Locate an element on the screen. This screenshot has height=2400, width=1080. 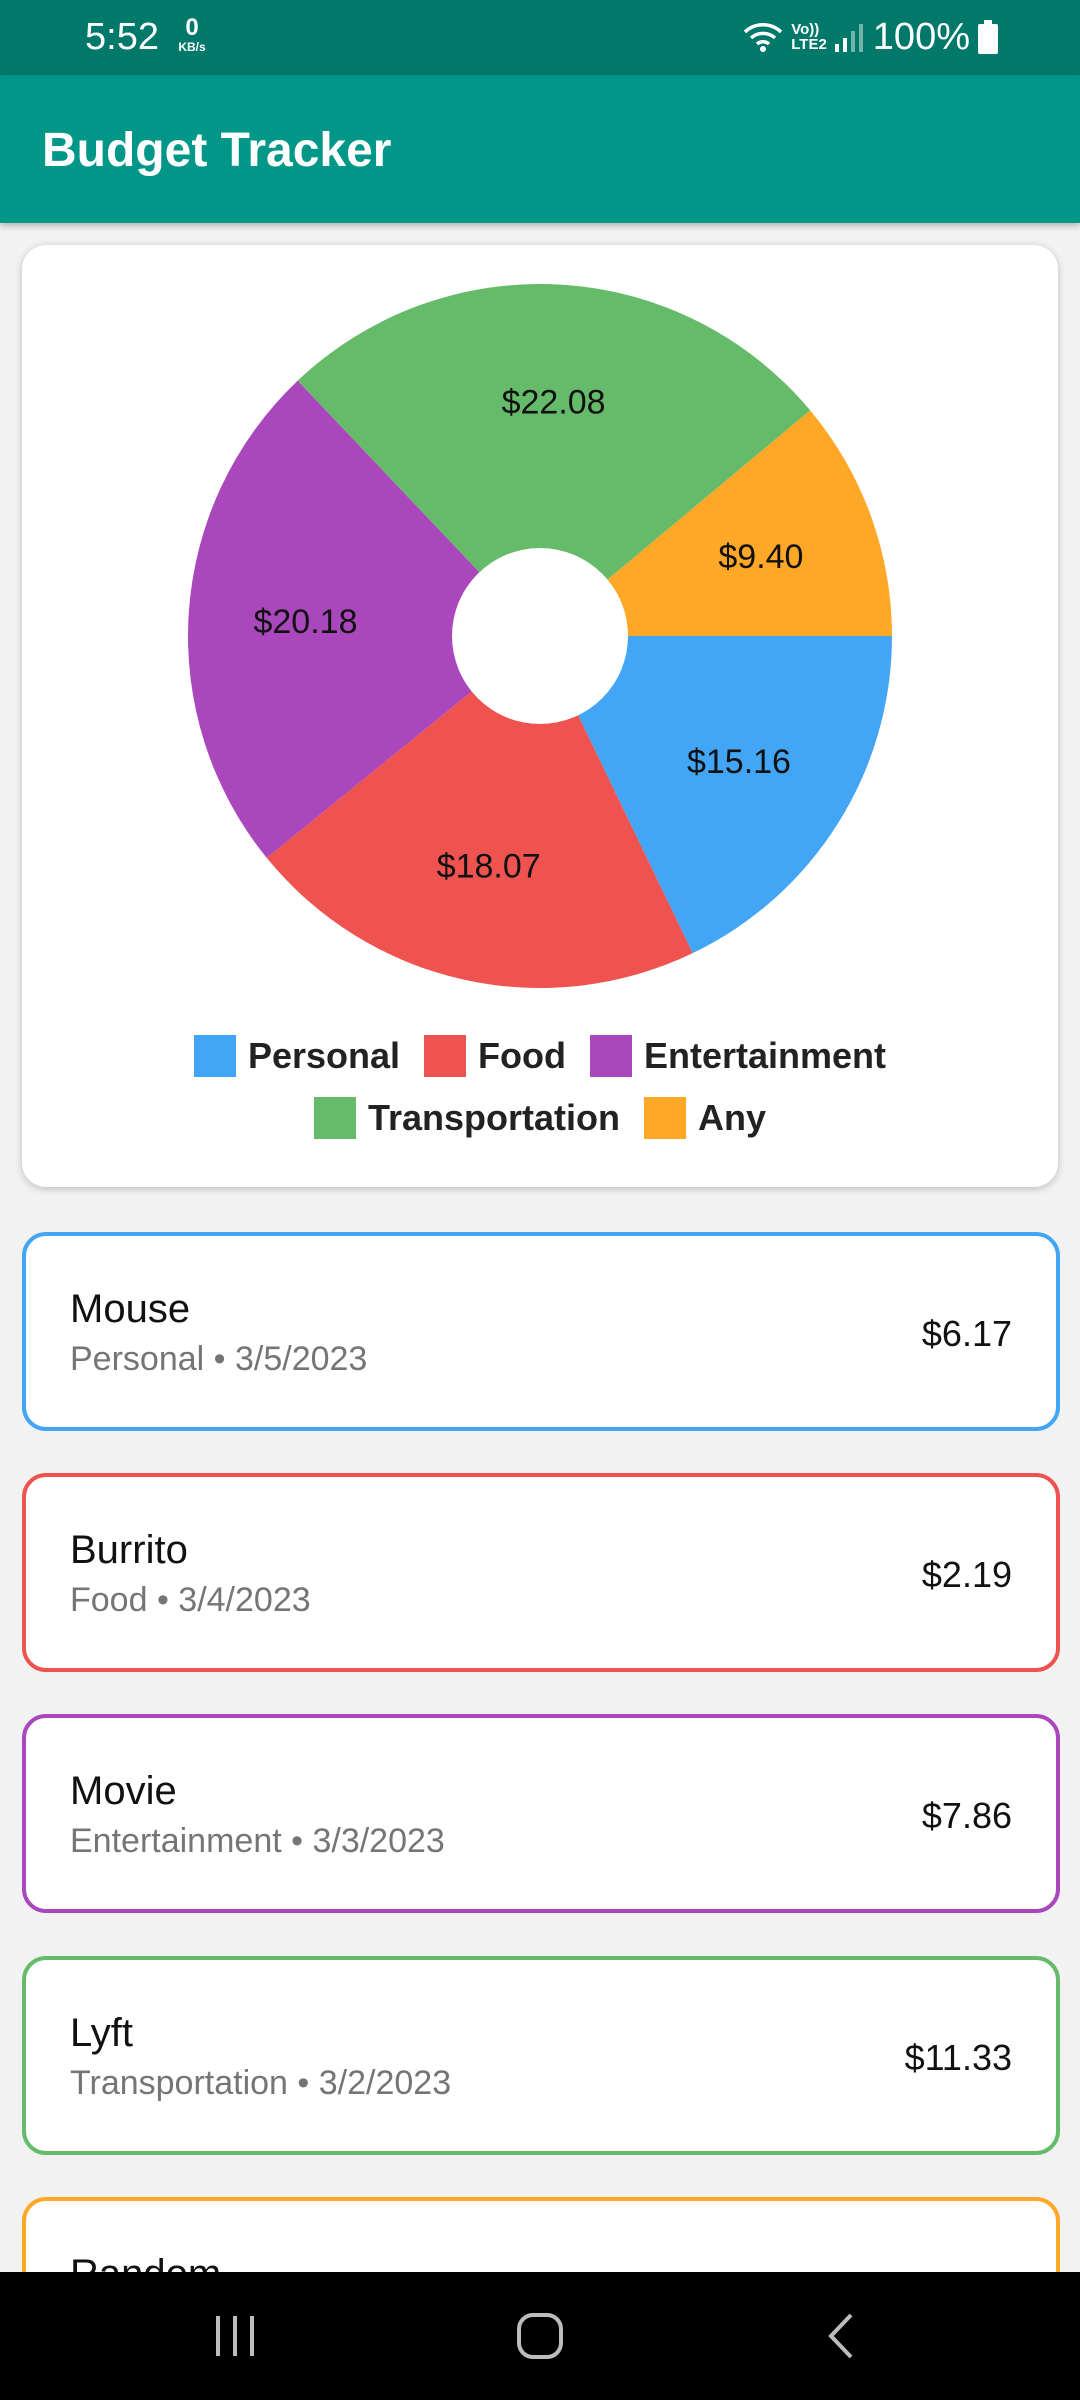
battery-icon is located at coordinates (988, 37).